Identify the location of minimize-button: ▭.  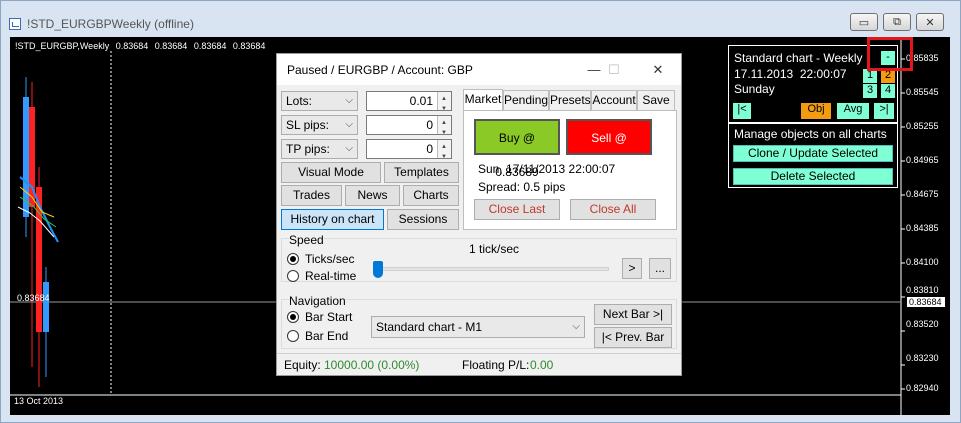
(864, 22).